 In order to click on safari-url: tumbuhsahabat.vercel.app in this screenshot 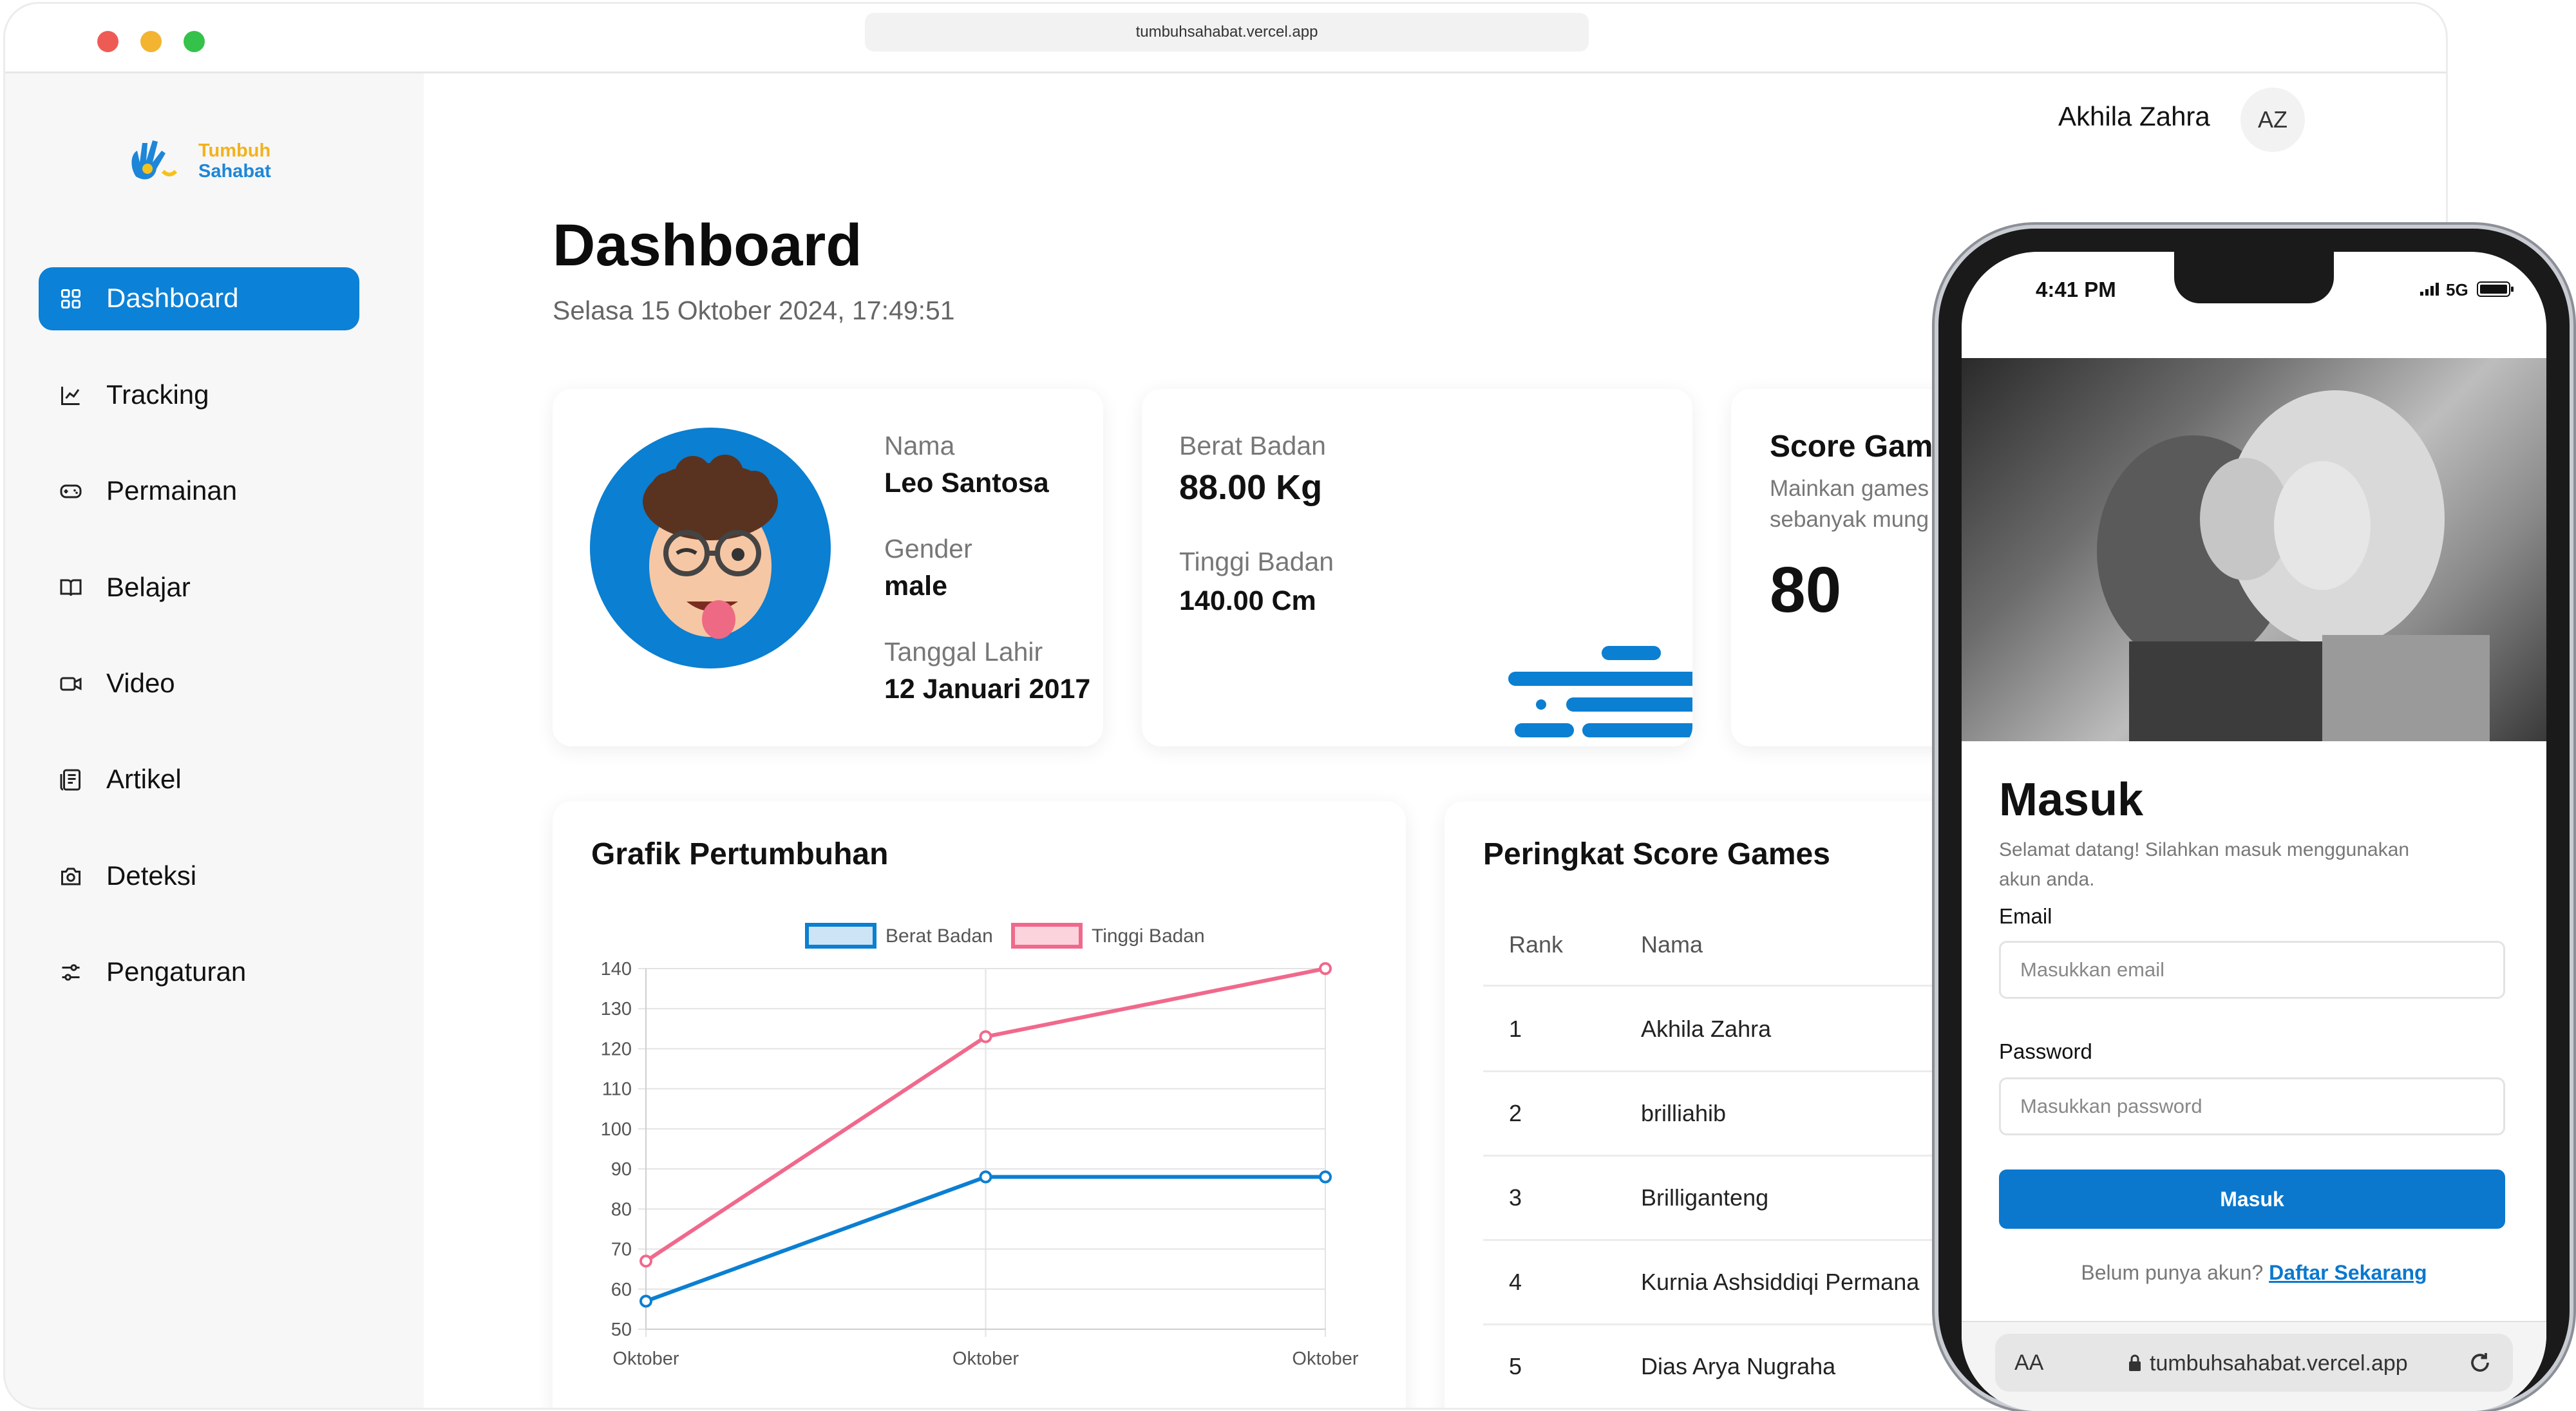, I will do `click(2279, 1363)`.